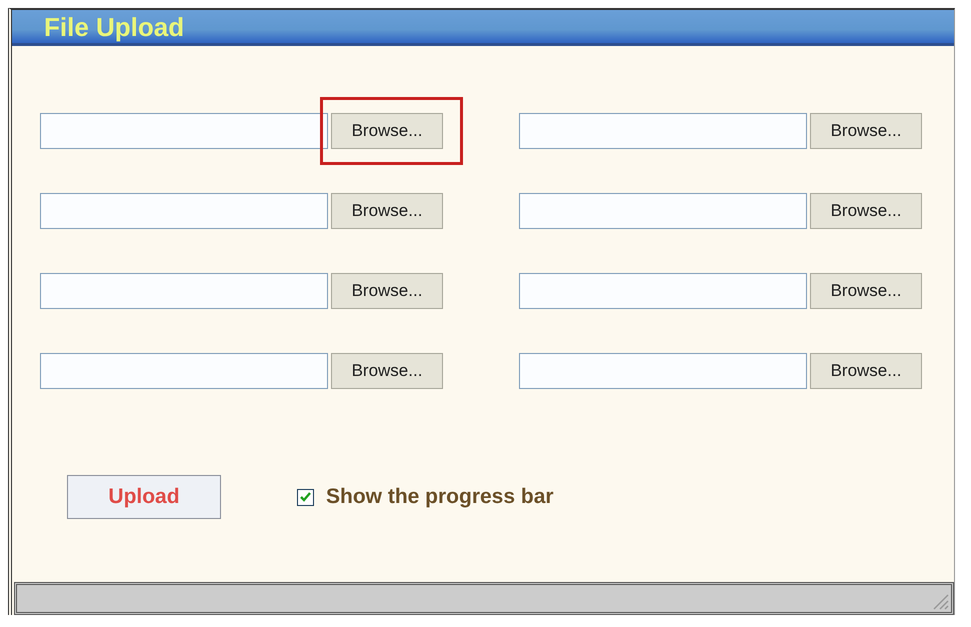 This screenshot has height=627, width=971. I want to click on window-title: File Upload, so click(114, 27).